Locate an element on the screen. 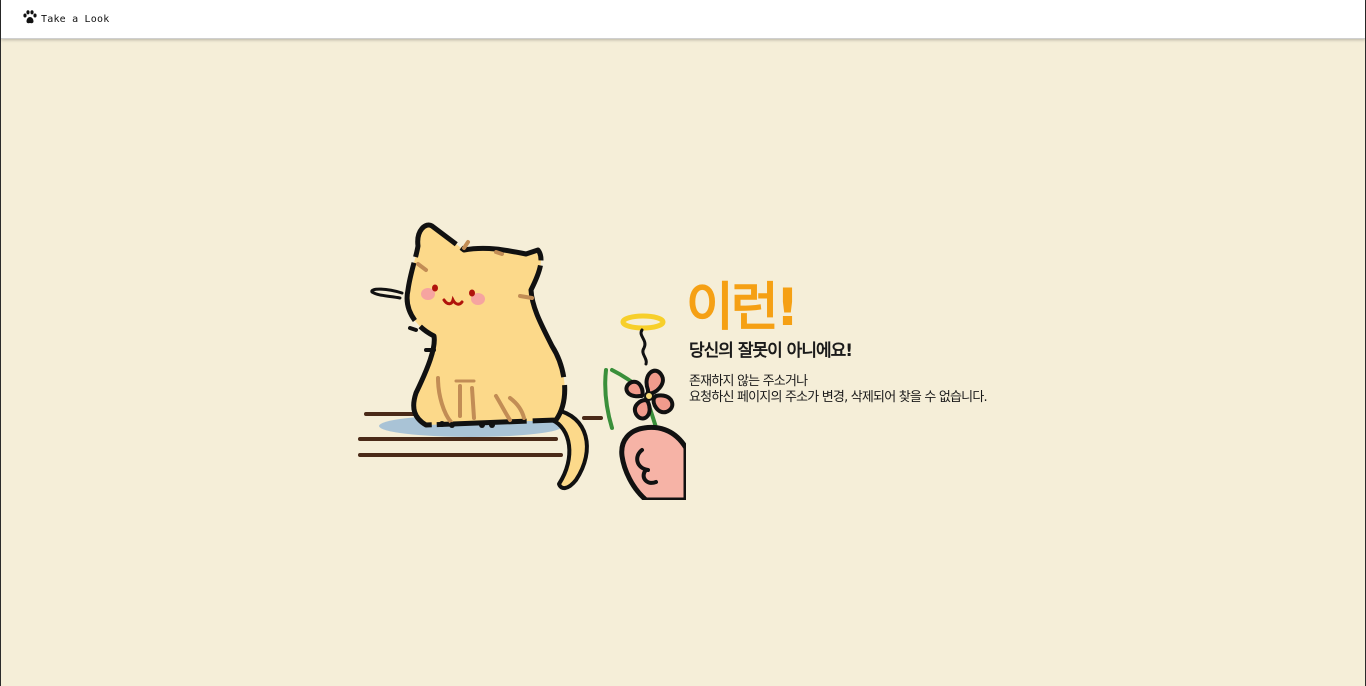  error-subtitle: 당신의 잘못이 아니에요! is located at coordinates (771, 351).